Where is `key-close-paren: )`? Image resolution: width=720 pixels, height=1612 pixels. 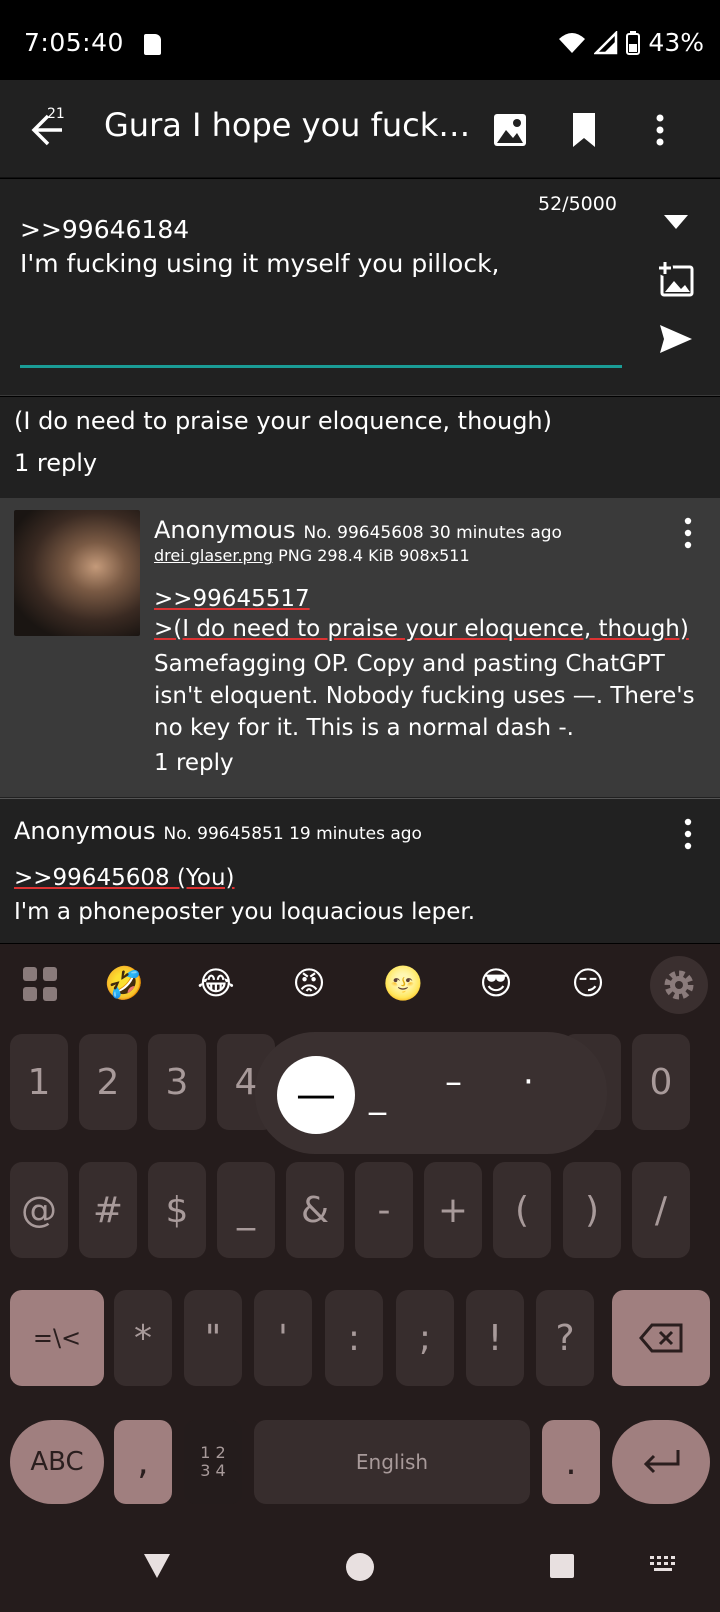 key-close-paren: ) is located at coordinates (592, 1210).